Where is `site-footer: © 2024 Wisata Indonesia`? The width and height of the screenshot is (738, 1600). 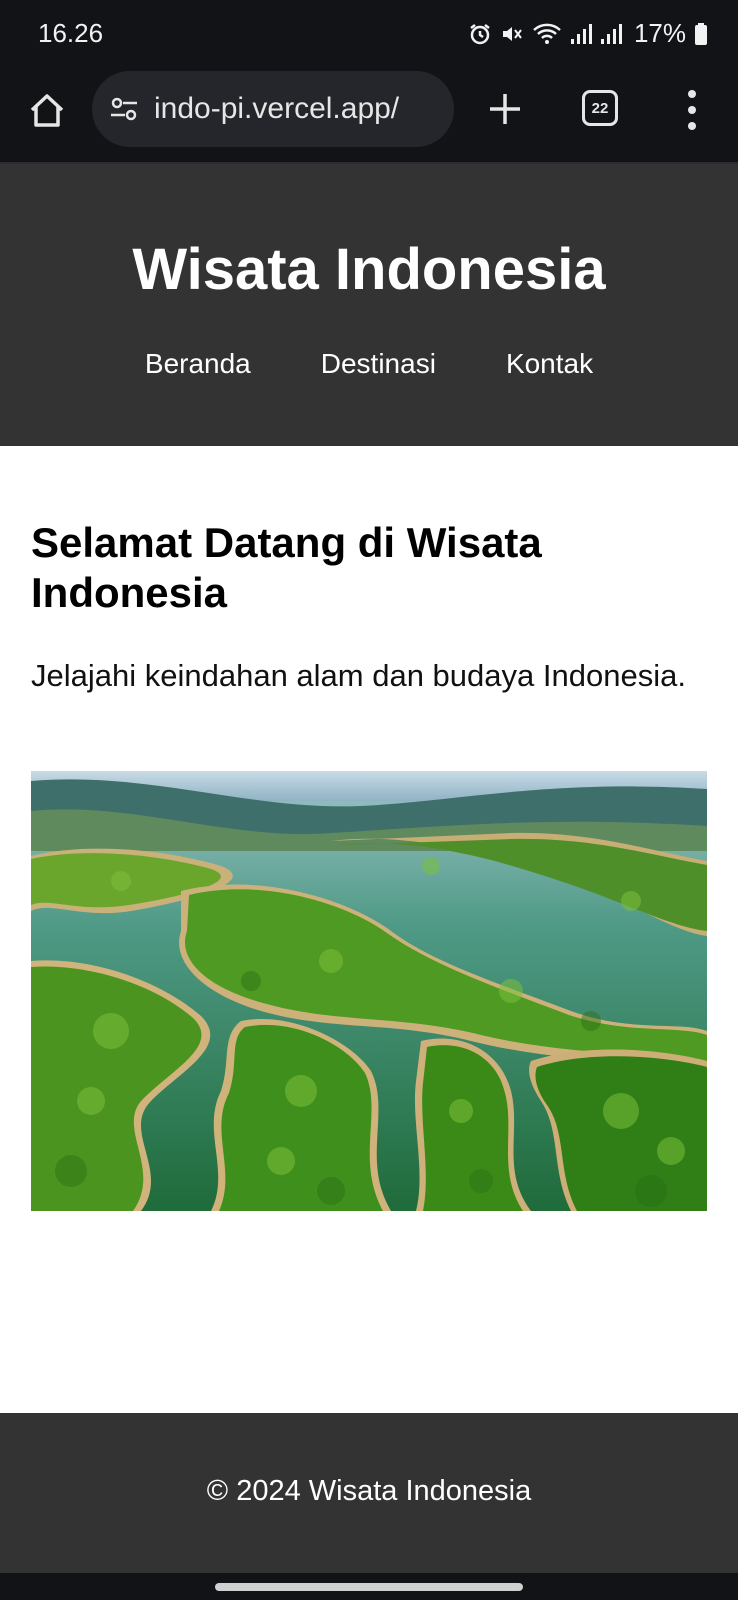
site-footer: © 2024 Wisata Indonesia is located at coordinates (369, 1493).